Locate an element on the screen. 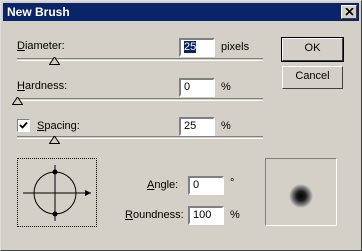  hardness-unit: % is located at coordinates (226, 87).